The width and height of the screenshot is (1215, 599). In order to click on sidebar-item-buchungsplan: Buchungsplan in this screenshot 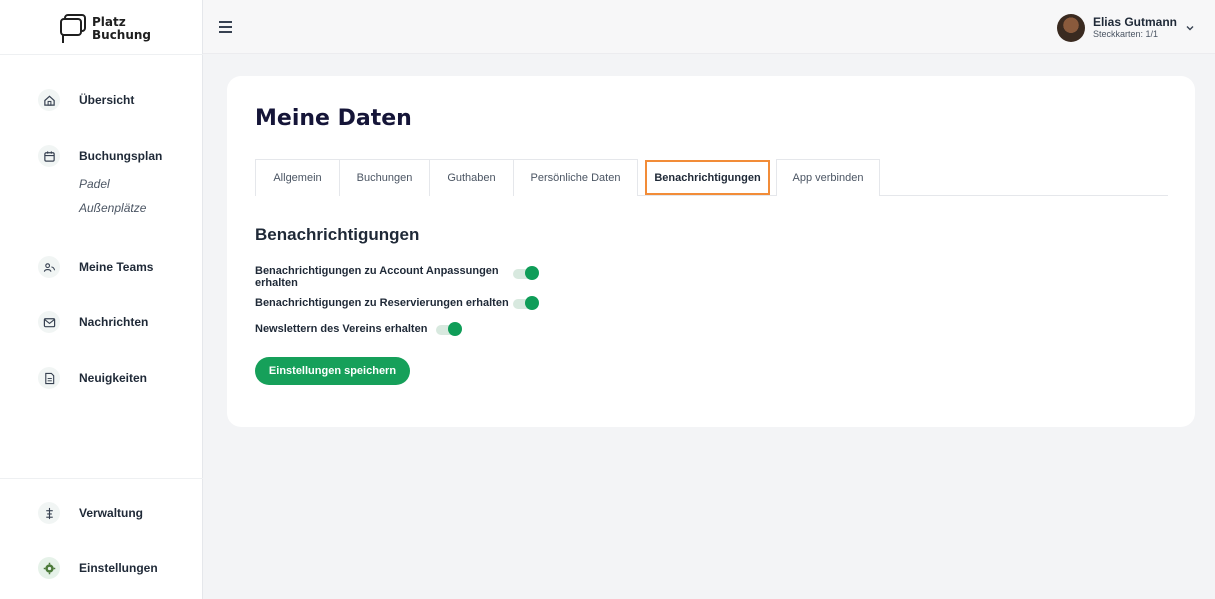, I will do `click(101, 156)`.